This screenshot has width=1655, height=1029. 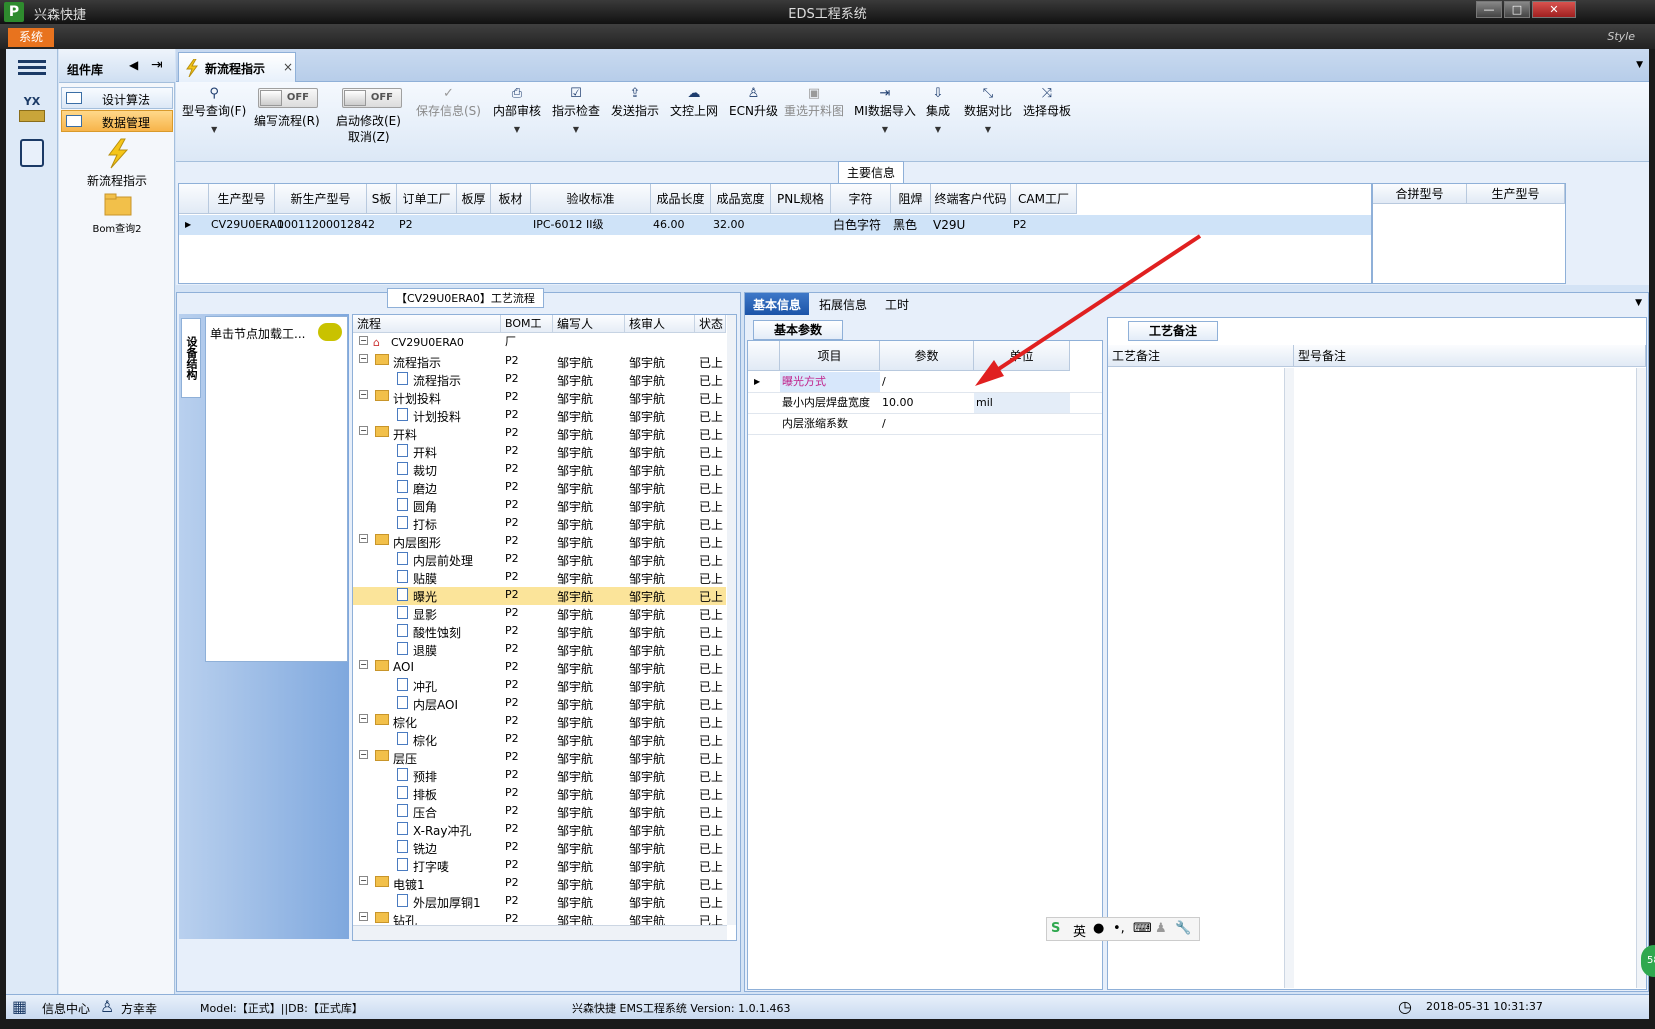 I want to click on column-header: 成品长度, so click(x=681, y=199).